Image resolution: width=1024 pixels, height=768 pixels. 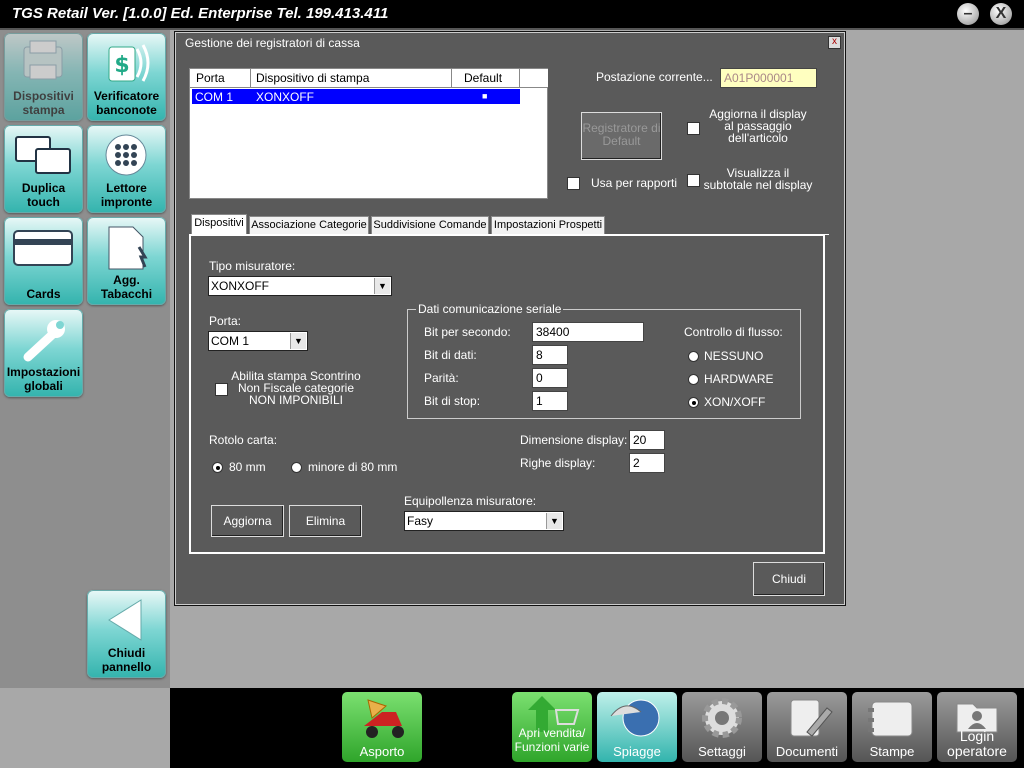 I want to click on rotolo-80mm-radio, so click(x=217, y=467).